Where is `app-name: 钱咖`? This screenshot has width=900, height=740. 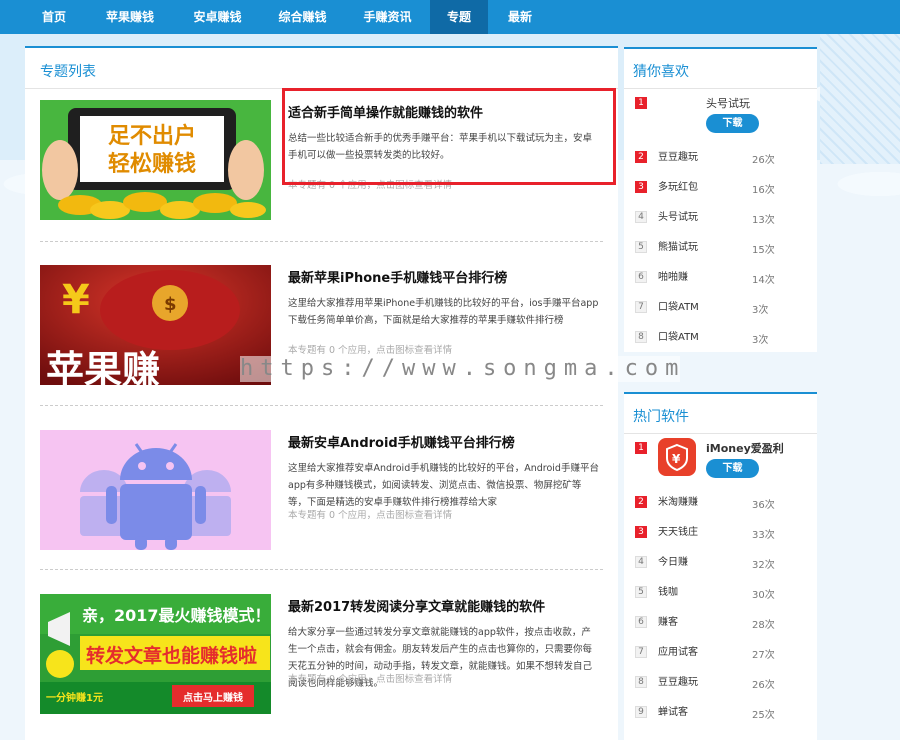 app-name: 钱咖 is located at coordinates (668, 590).